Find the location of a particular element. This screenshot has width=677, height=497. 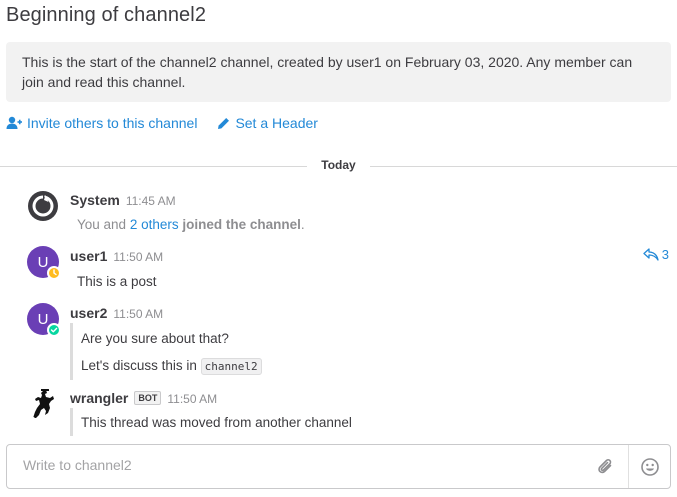

post-timestamp: 11:45 AM is located at coordinates (151, 201).